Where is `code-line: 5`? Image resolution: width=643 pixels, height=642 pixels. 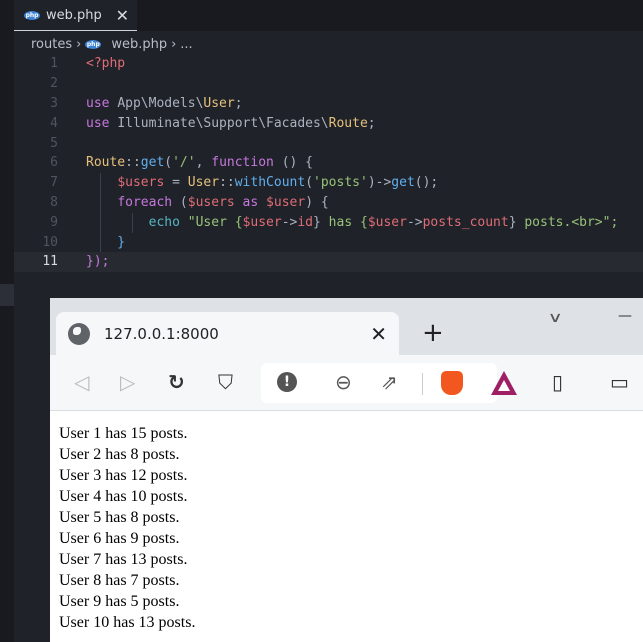 code-line: 5 is located at coordinates (328, 143).